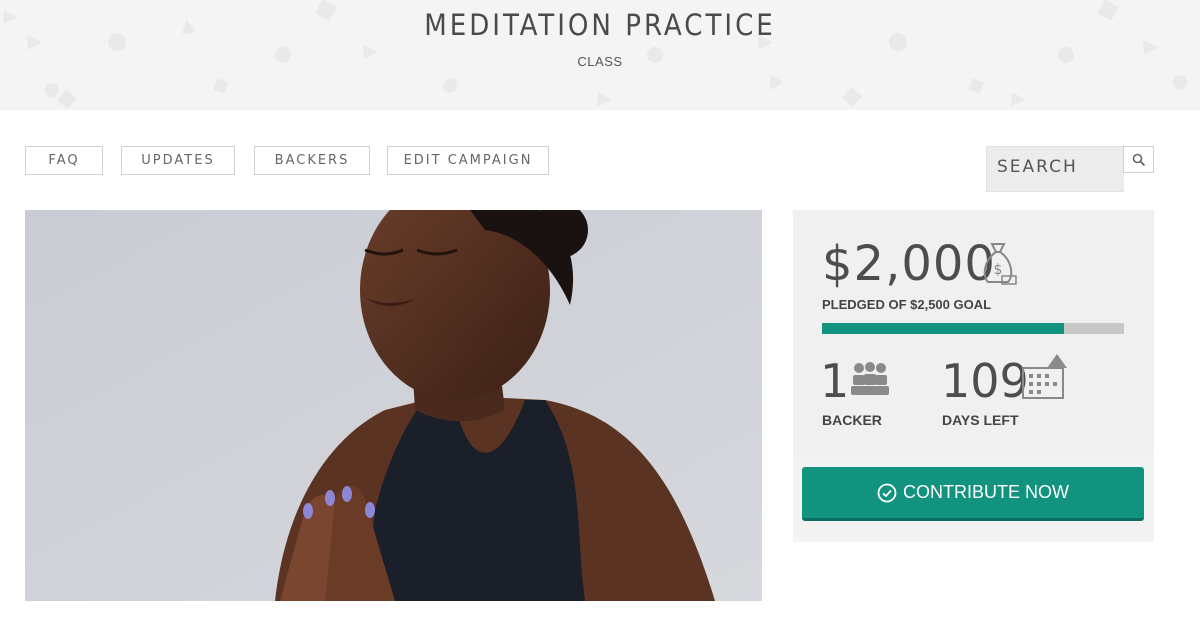 The width and height of the screenshot is (1200, 630). Describe the element at coordinates (64, 160) in the screenshot. I see `faq-button: FAQ` at that location.